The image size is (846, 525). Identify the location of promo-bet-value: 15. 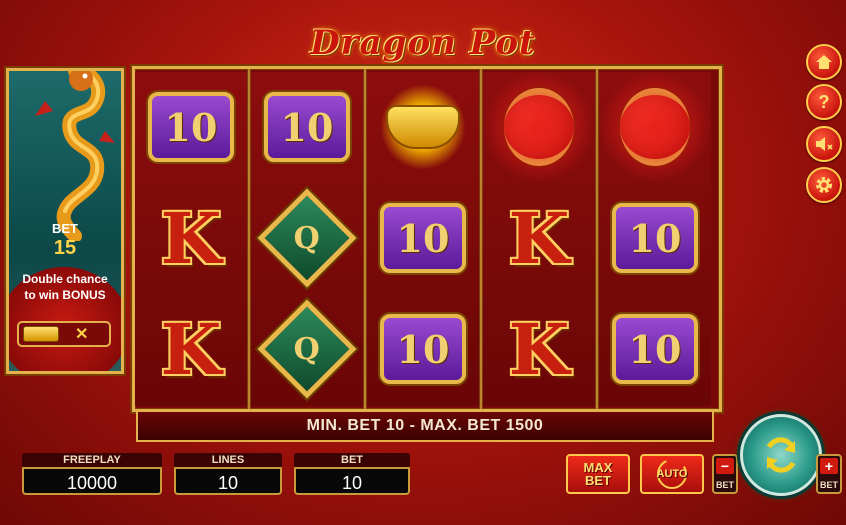
(65, 248).